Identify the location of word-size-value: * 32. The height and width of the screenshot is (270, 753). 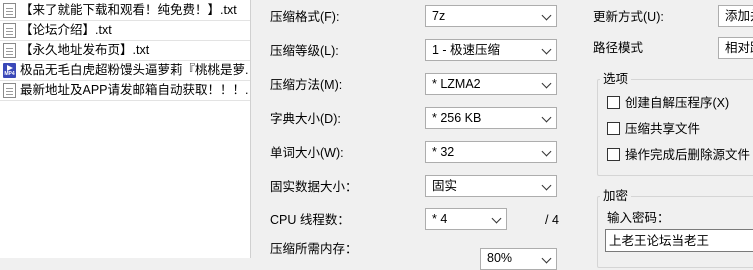
(443, 152).